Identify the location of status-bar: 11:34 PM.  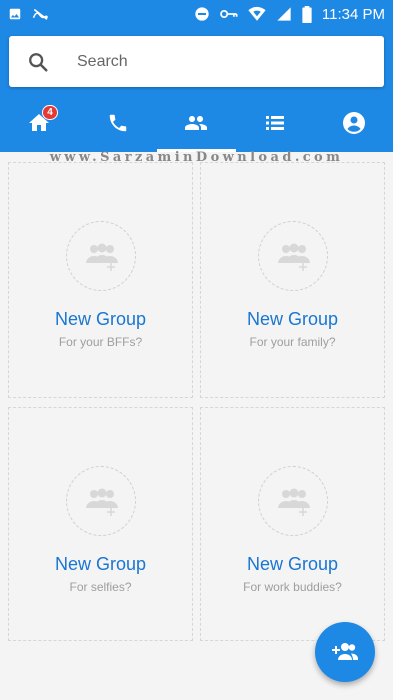
(196, 14).